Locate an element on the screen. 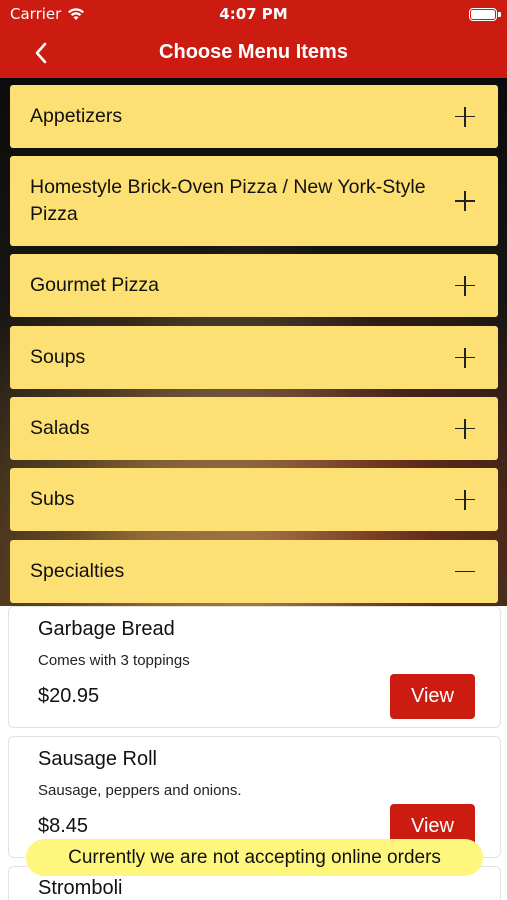 The image size is (507, 900). category-label: Specialties is located at coordinates (77, 571).